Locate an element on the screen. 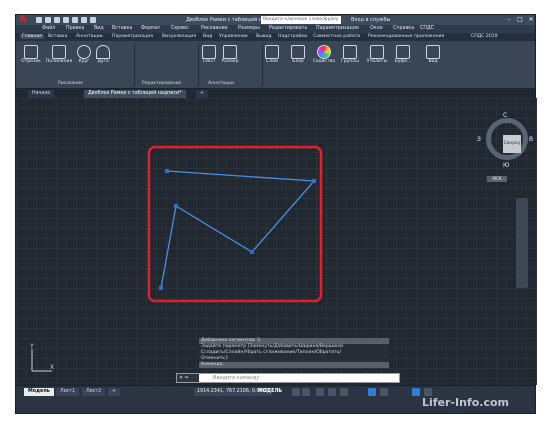 This screenshot has width=550, height=431. tab-manage: Управление is located at coordinates (233, 36).